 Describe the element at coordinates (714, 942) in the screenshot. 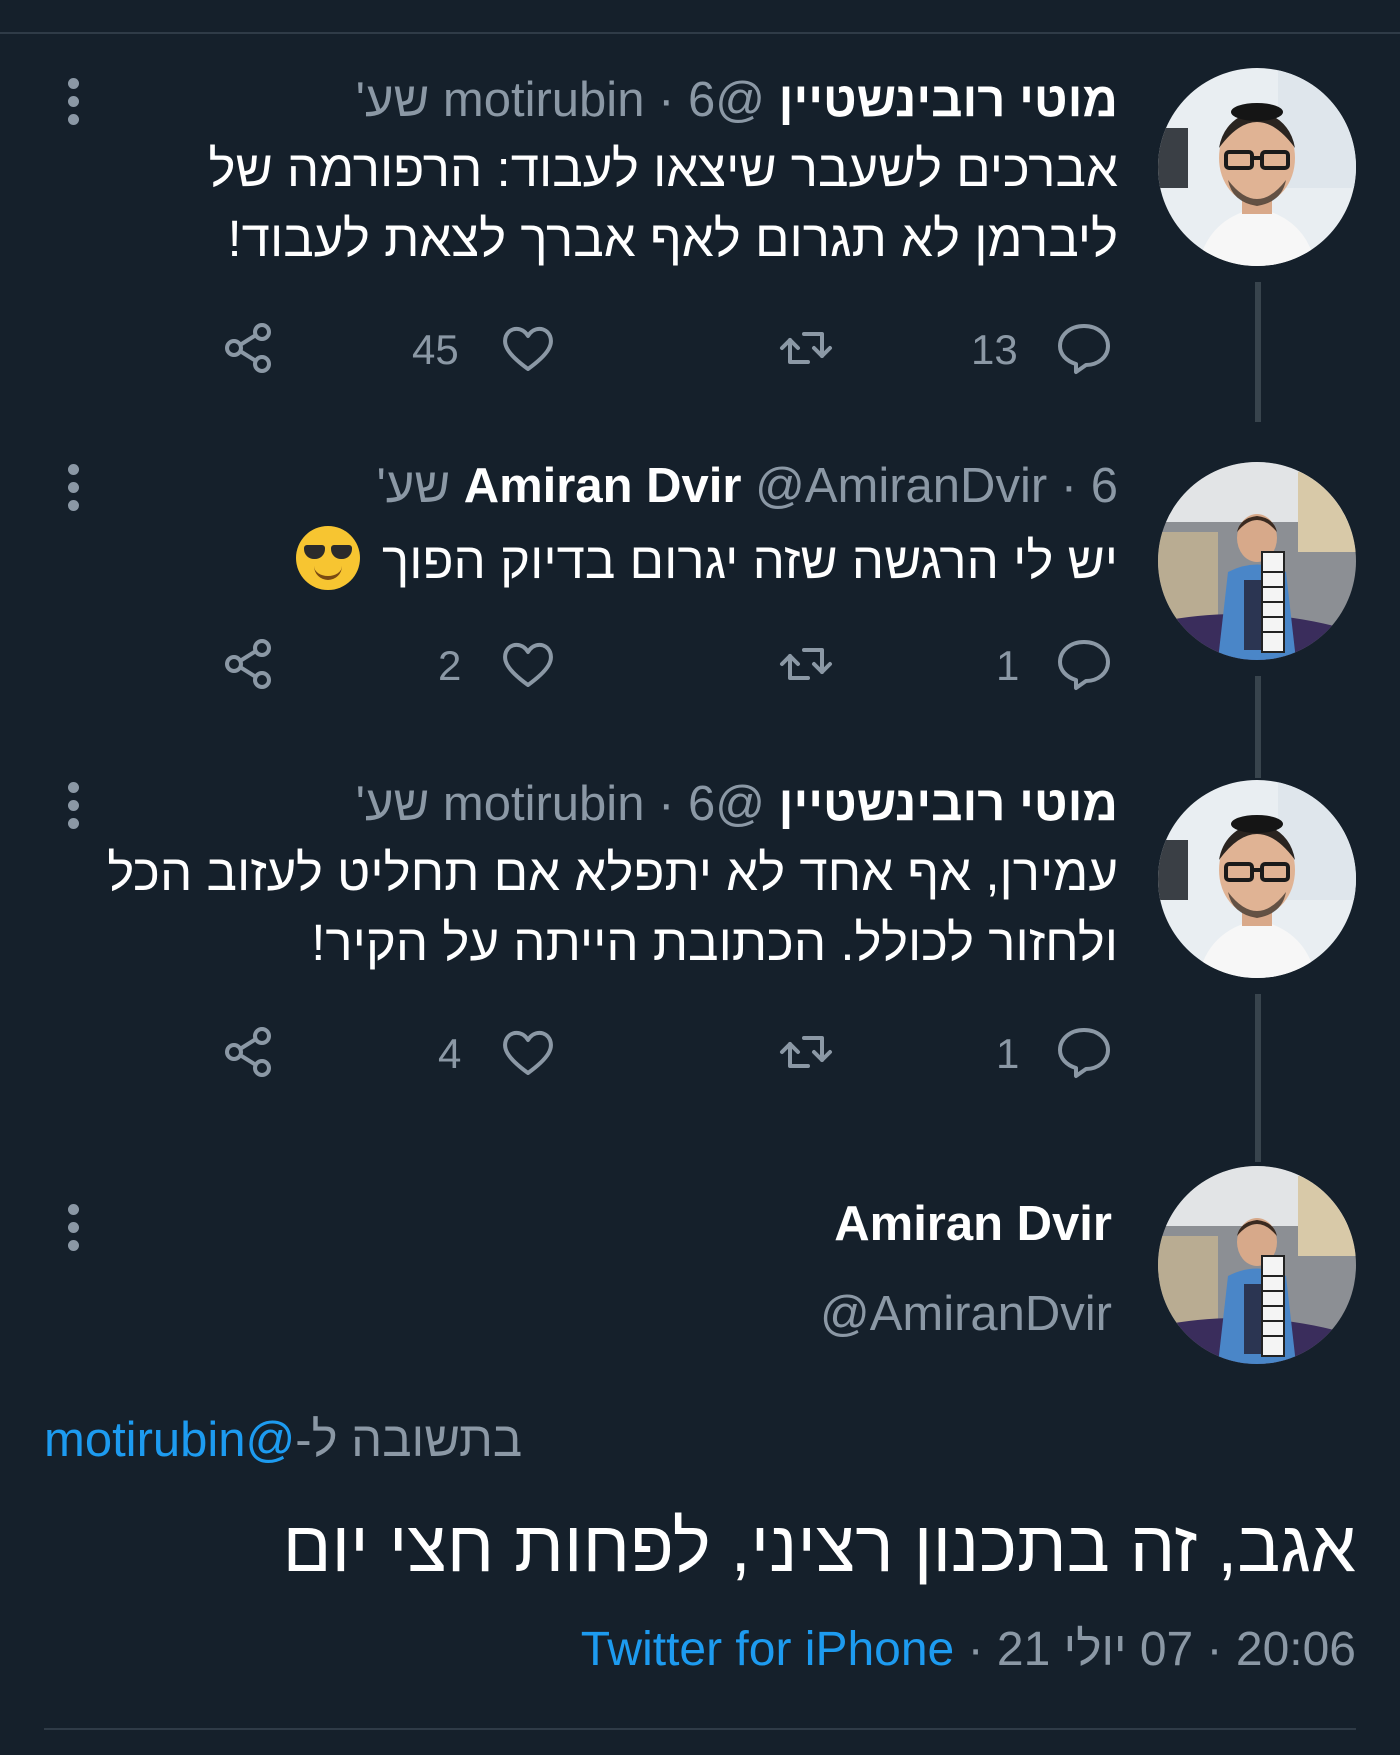

I see `tweet-text-line: ולחזור לכולל. הכתובת הייתה על הקיר!` at that location.